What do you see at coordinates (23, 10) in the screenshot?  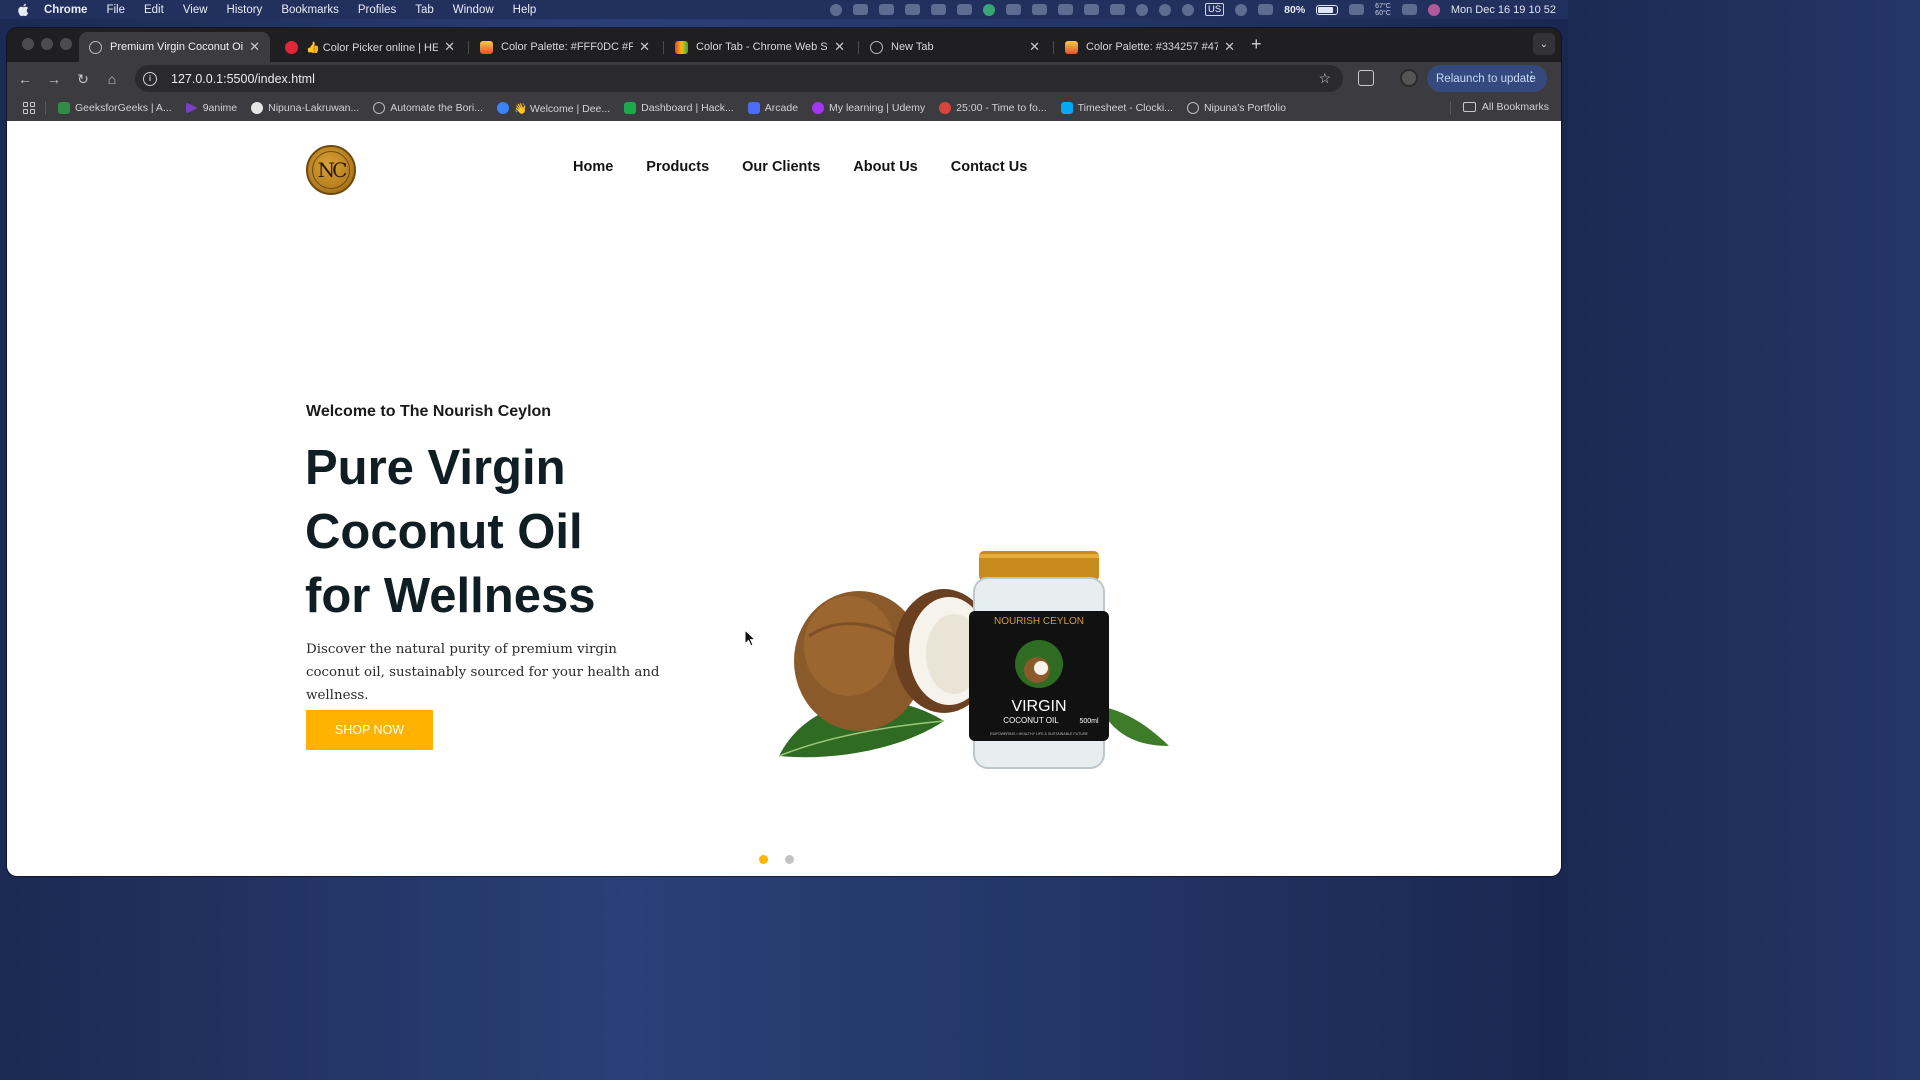 I see `apple-logo-icon` at bounding box center [23, 10].